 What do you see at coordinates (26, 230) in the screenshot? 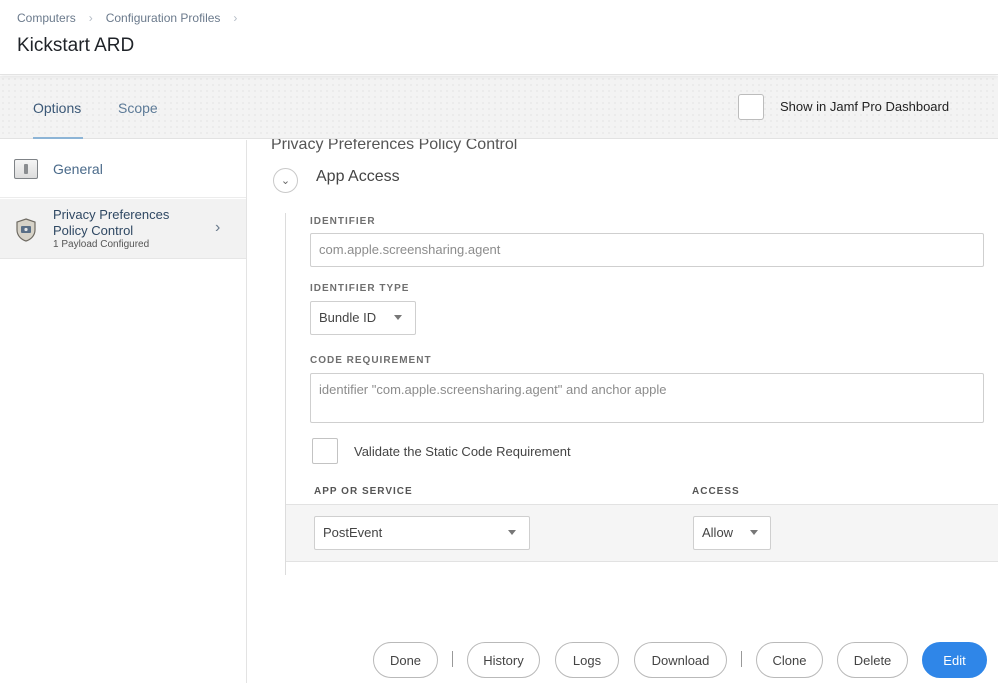
I see `privacy-shield-icon` at bounding box center [26, 230].